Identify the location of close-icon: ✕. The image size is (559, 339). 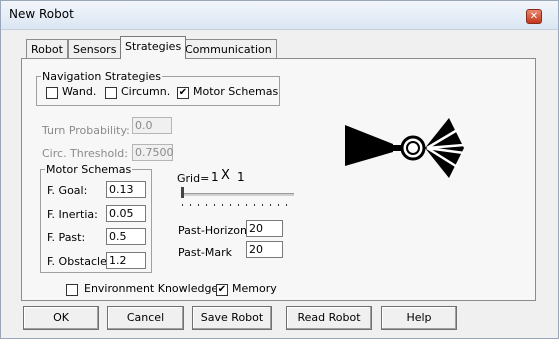
(534, 16).